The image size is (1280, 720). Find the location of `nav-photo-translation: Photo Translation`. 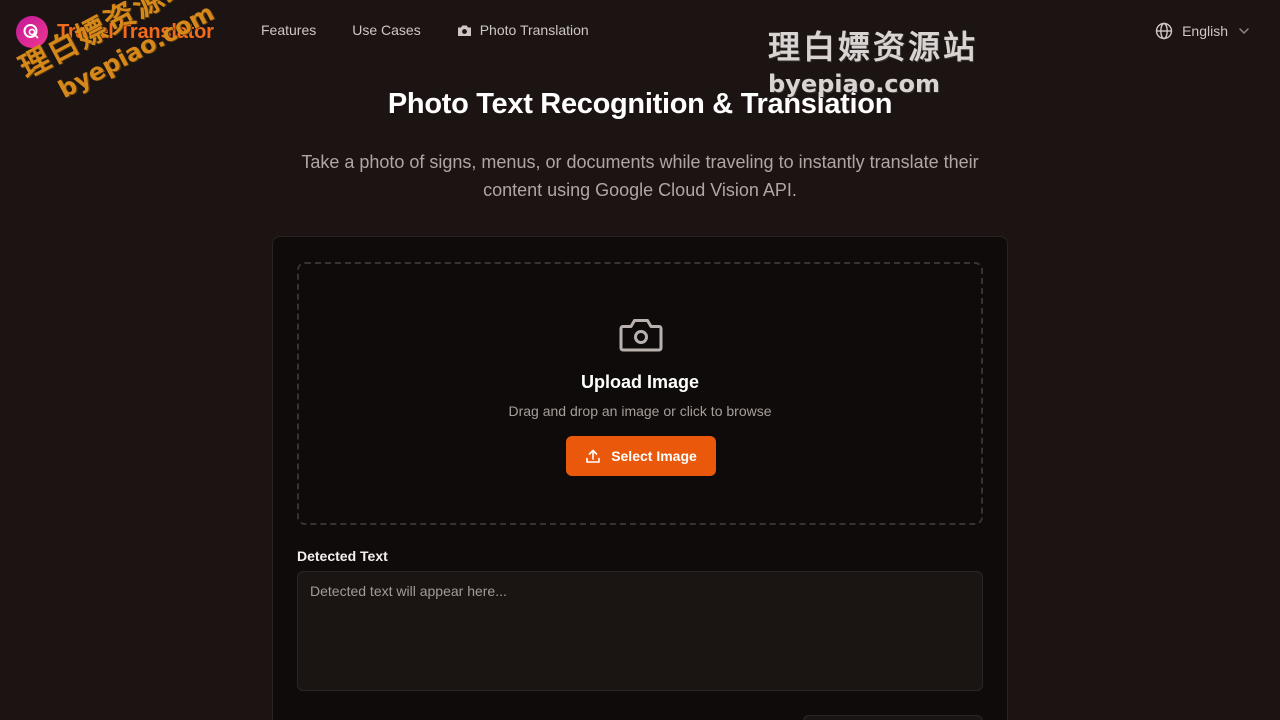

nav-photo-translation: Photo Translation is located at coordinates (523, 30).